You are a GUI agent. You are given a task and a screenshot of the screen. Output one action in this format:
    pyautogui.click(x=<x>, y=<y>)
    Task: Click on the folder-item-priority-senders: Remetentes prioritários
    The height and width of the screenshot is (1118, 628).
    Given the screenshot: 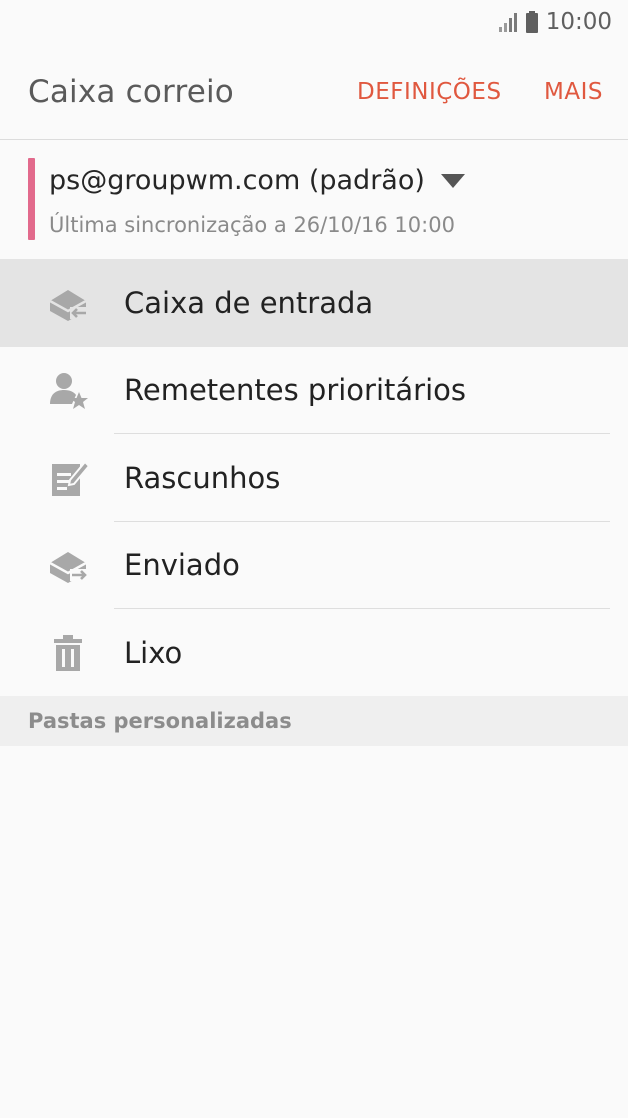 What is the action you would take?
    pyautogui.click(x=314, y=390)
    